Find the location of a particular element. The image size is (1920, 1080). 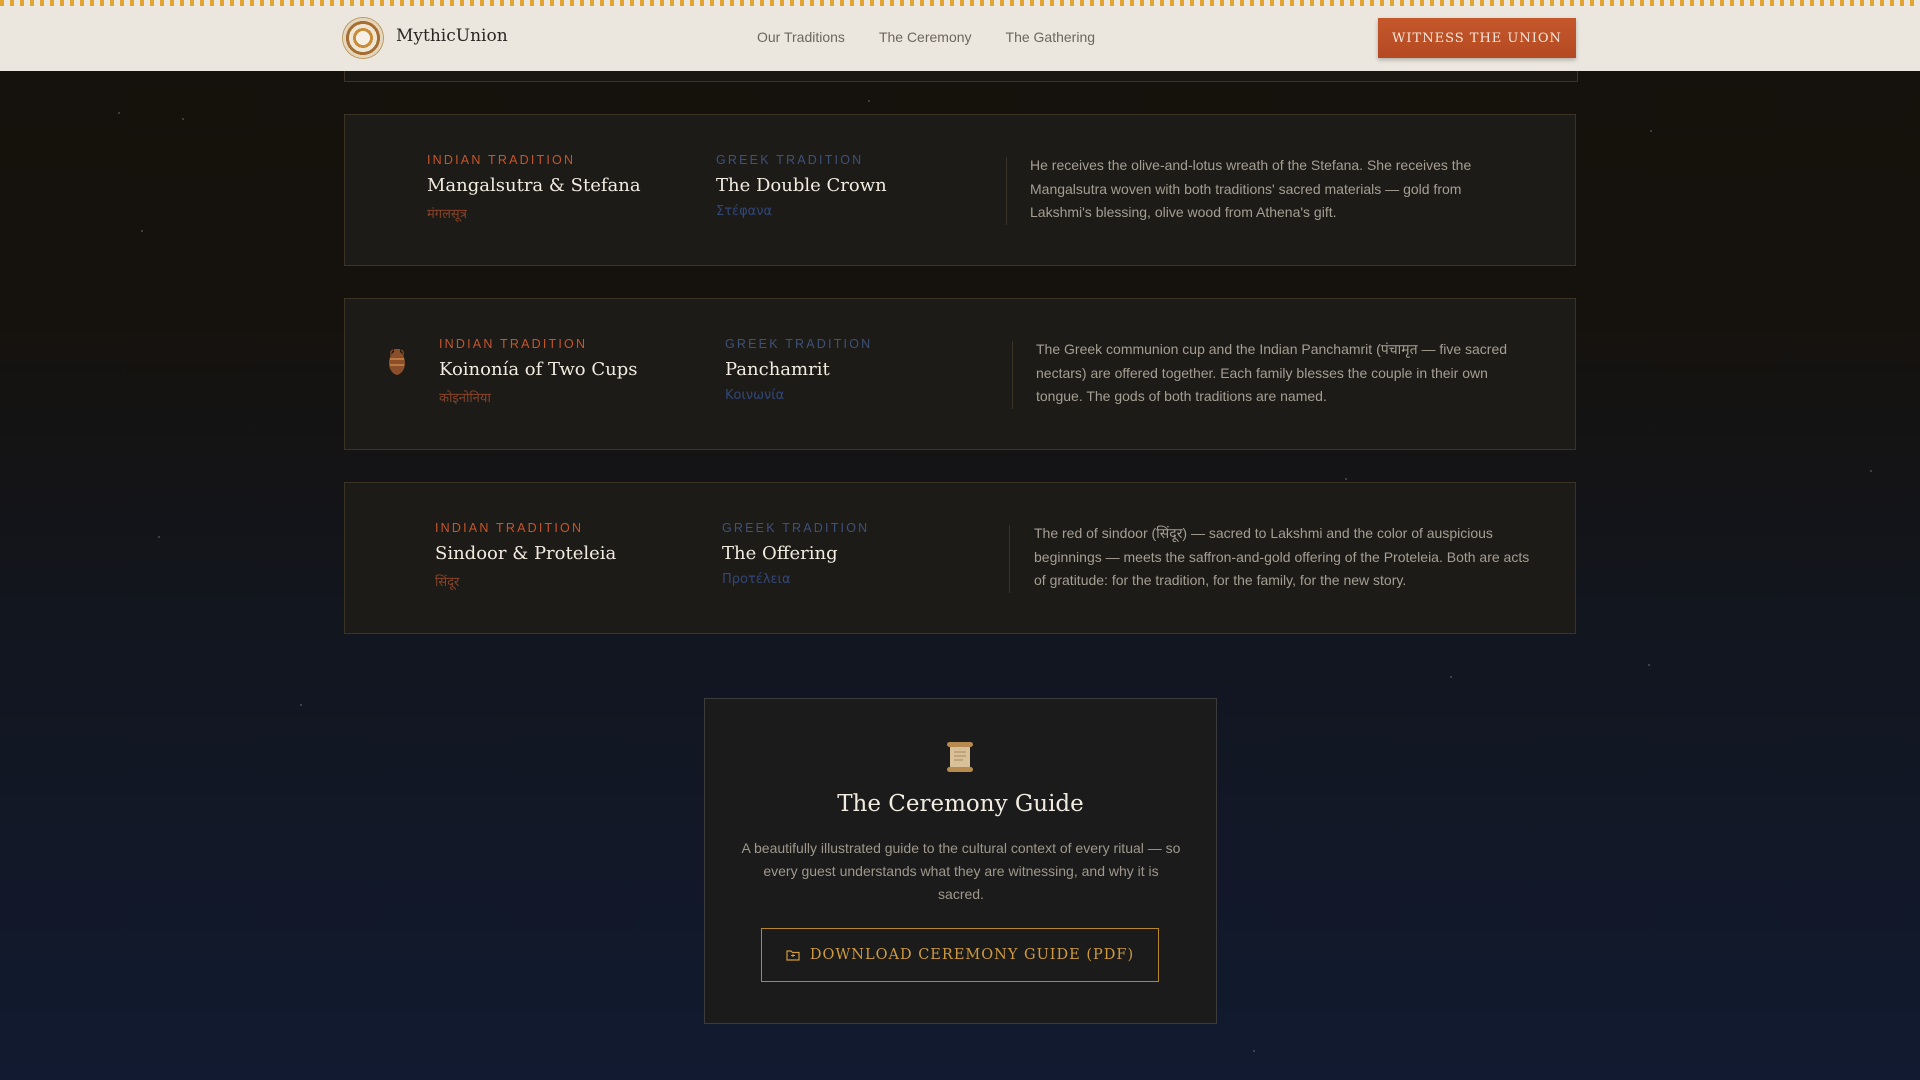

greek-ritual-name: The Double Crown is located at coordinates (801, 185).